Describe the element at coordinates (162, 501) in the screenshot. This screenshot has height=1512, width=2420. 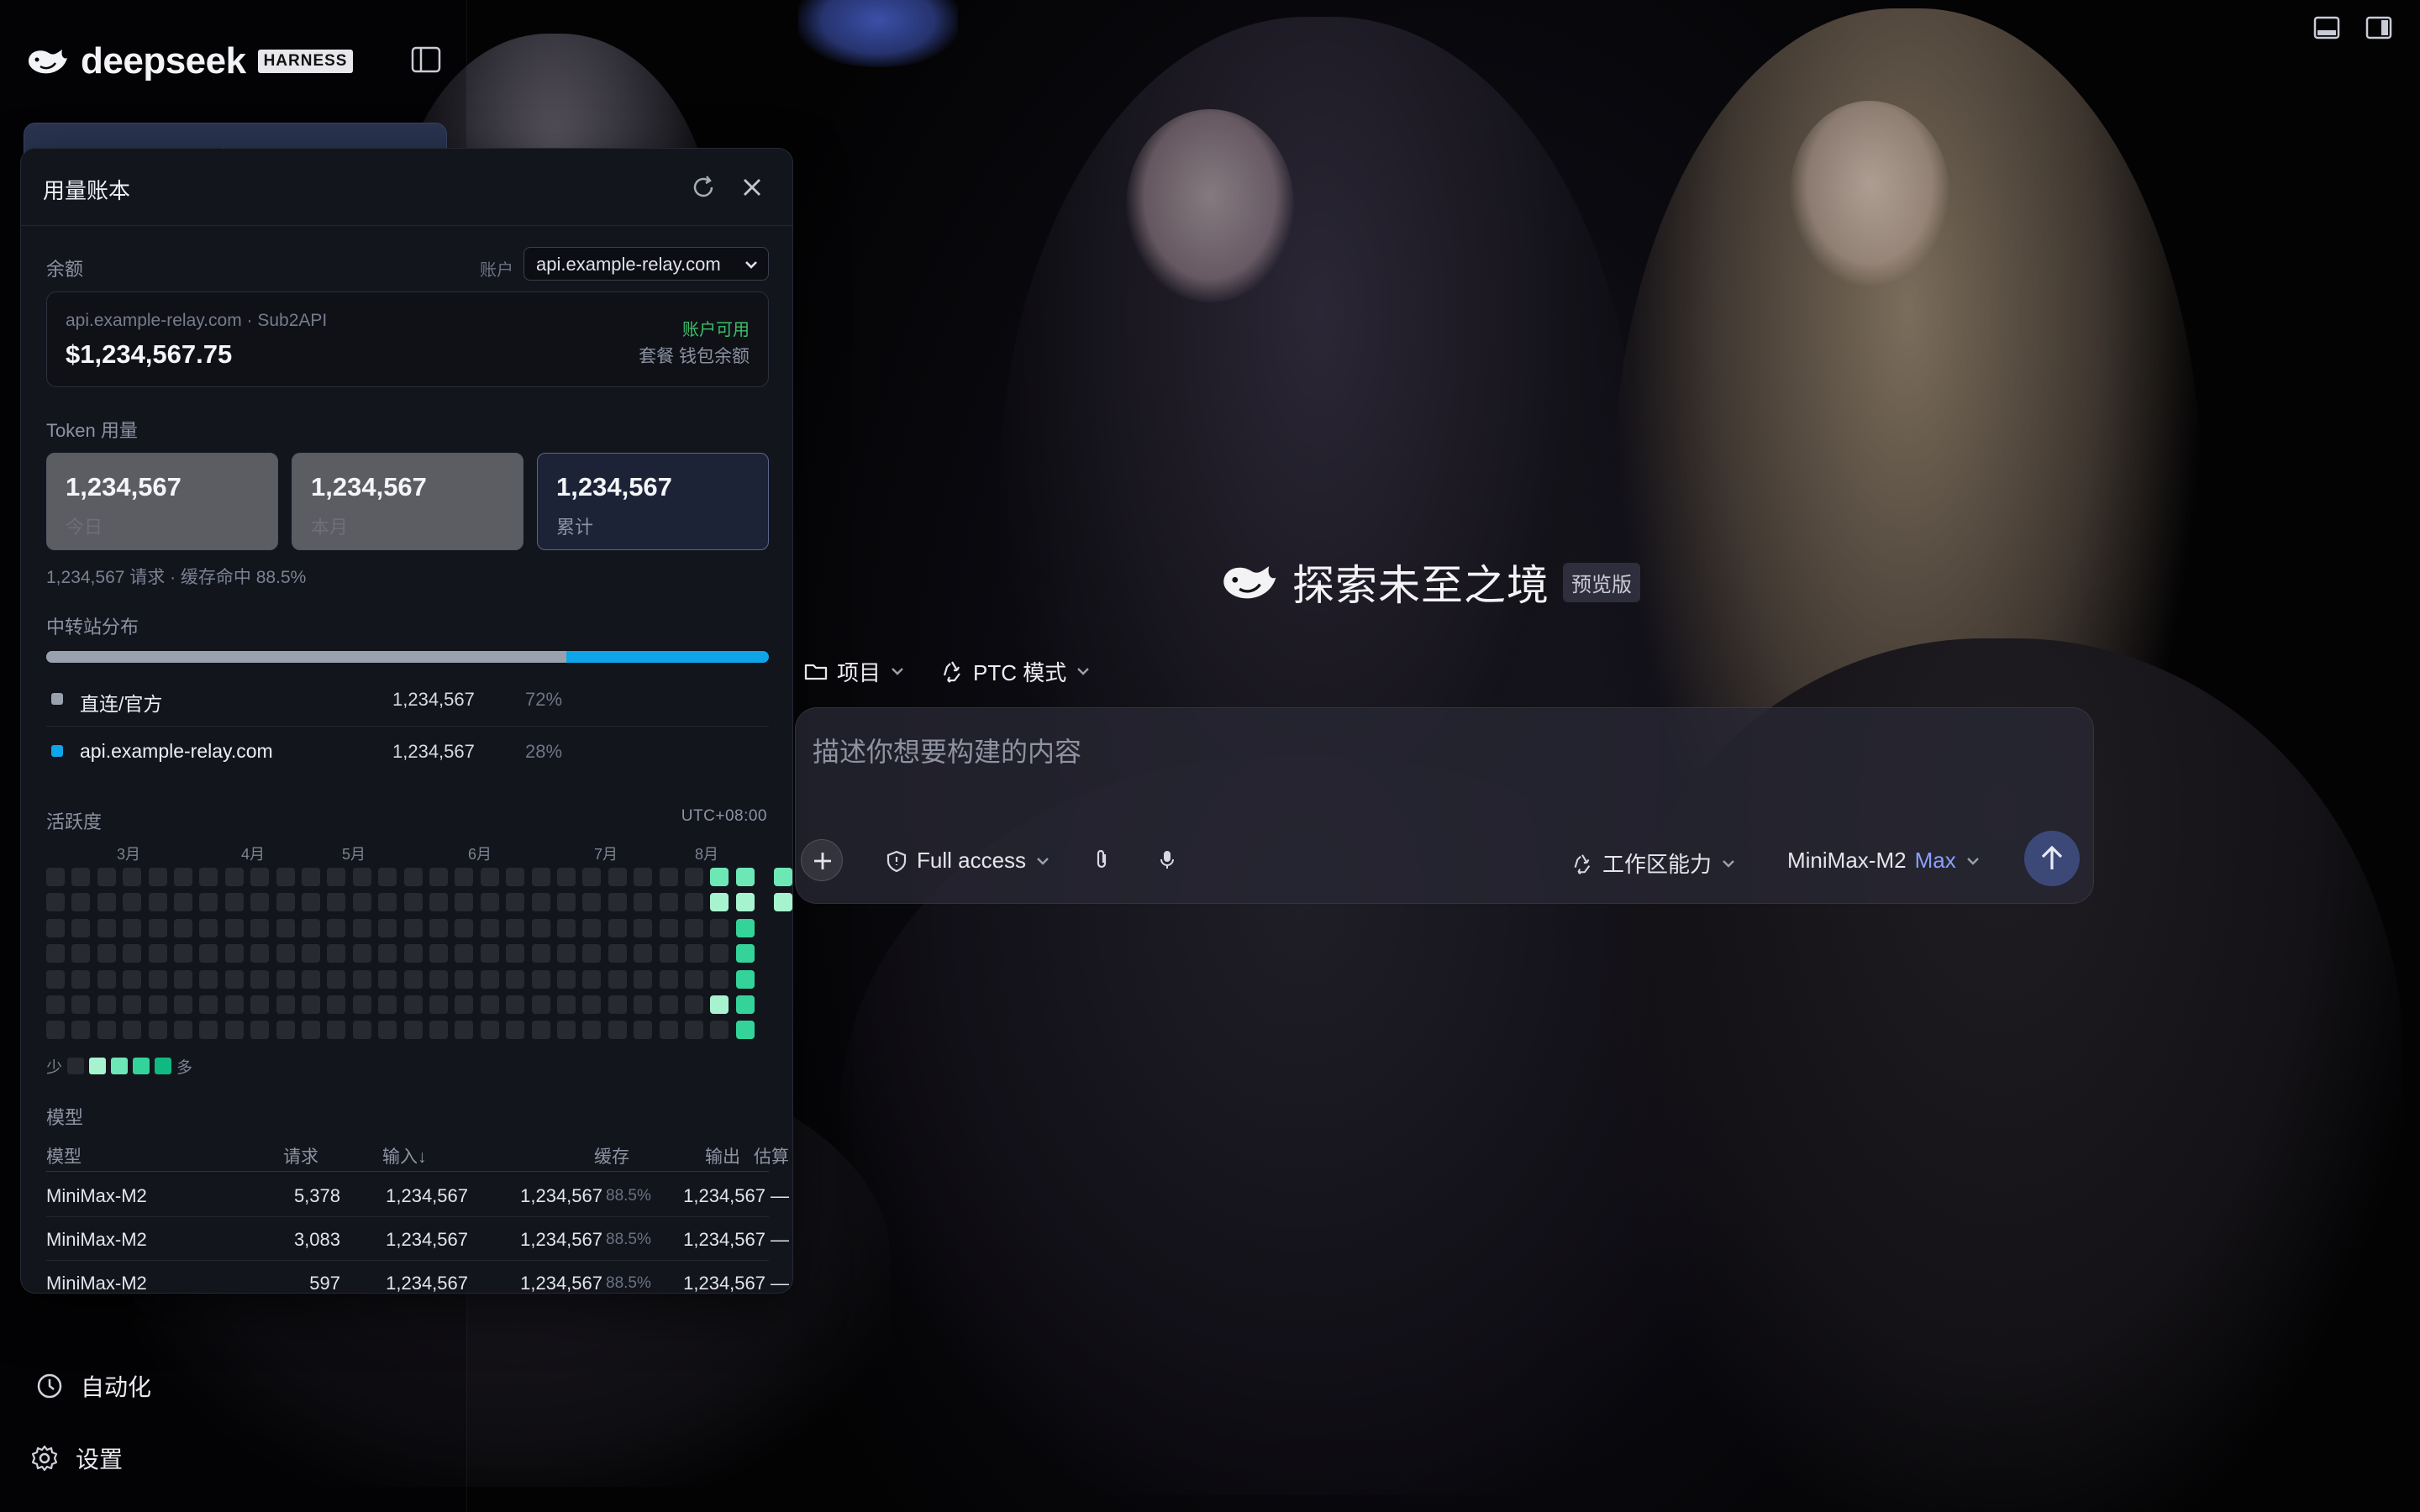
I see `token-card-today: 1,234,567 今日` at that location.